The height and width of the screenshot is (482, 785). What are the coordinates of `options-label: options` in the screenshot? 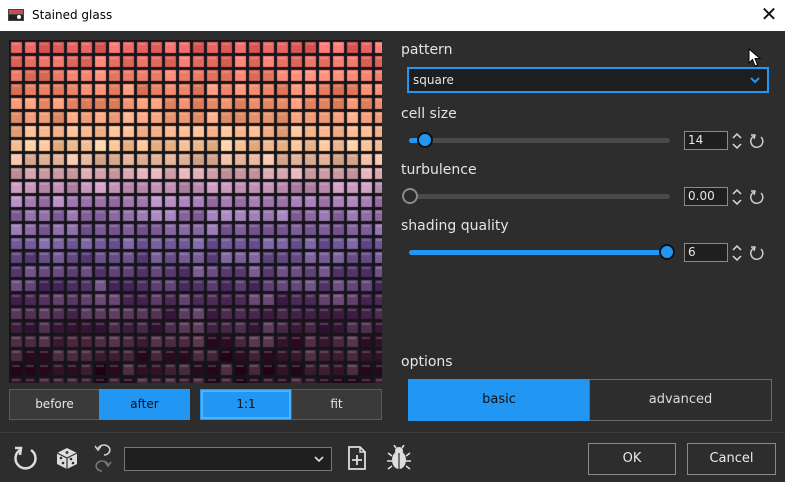 It's located at (427, 362).